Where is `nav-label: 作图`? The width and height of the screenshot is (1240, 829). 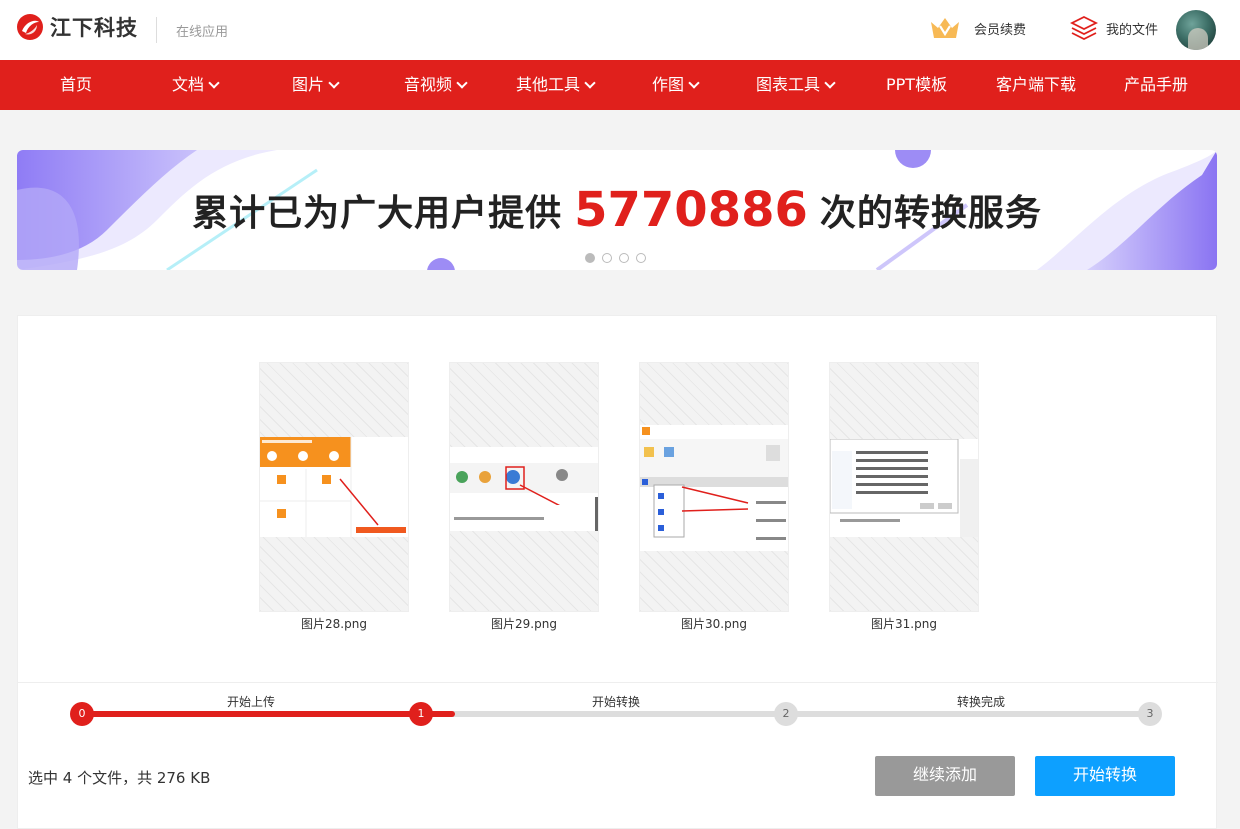
nav-label: 作图 is located at coordinates (668, 84).